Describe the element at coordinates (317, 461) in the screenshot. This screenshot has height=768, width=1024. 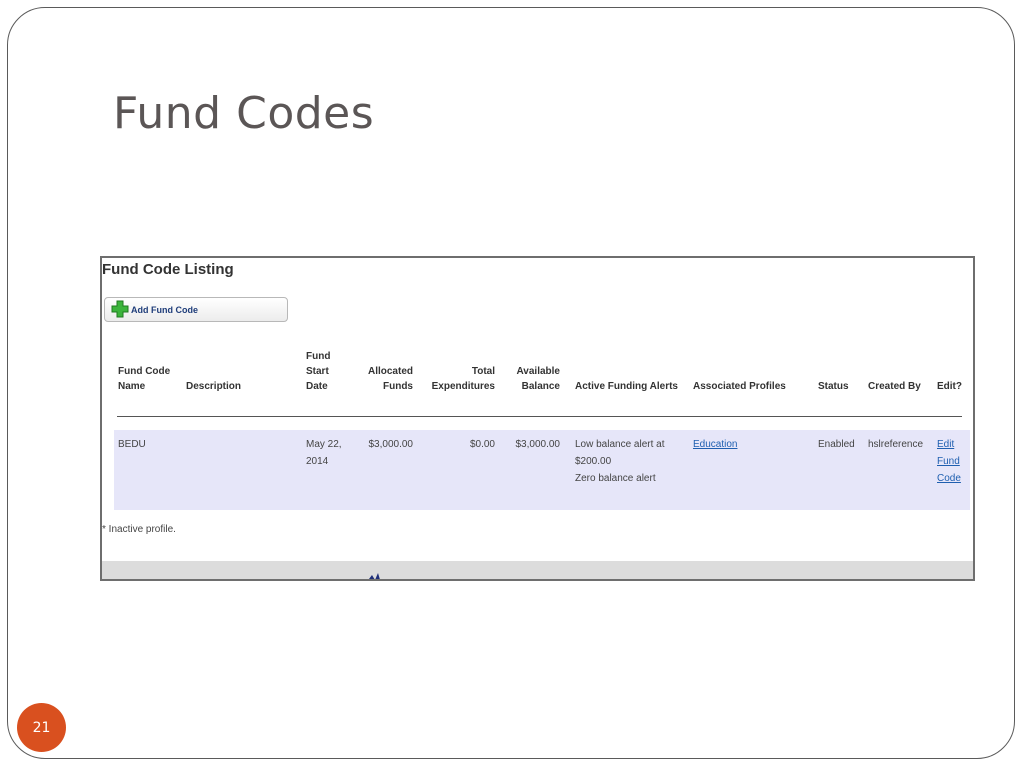
I see `cell-start-date-line2: 2014` at that location.